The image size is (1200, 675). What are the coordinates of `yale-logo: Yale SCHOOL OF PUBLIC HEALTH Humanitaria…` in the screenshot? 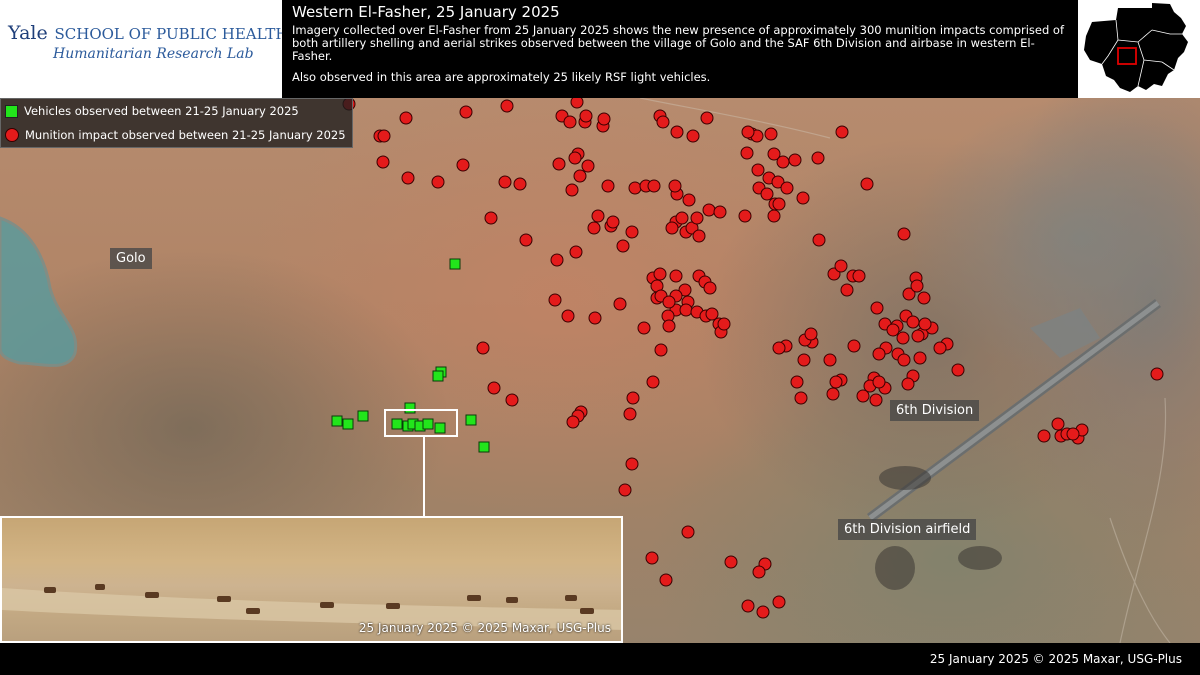 It's located at (144, 49).